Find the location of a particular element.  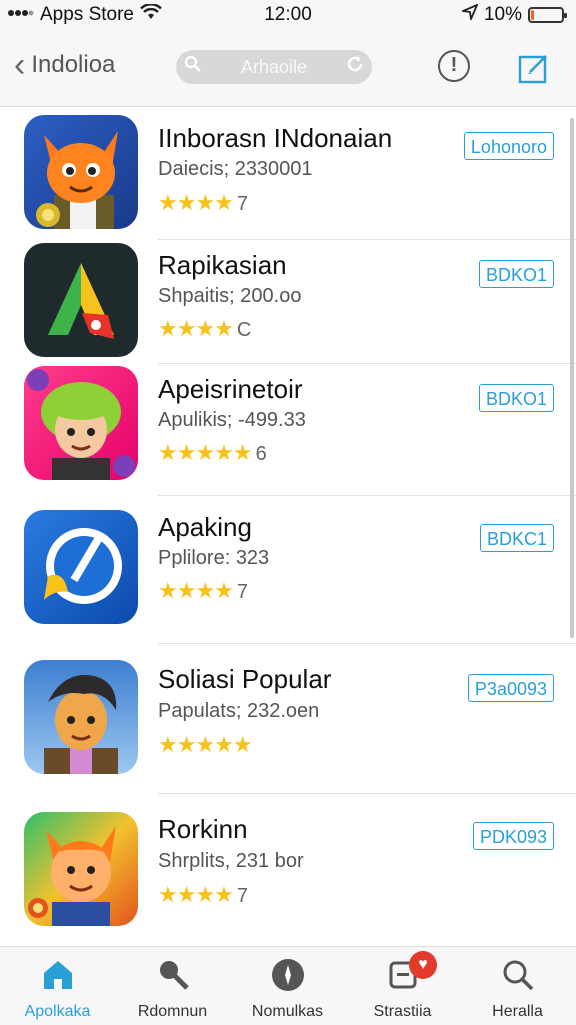

tab-apps: Apolkaka is located at coordinates (57, 986).